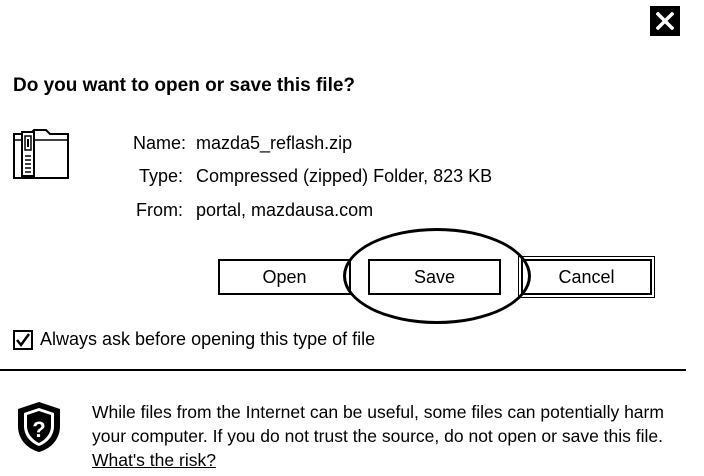 Image resolution: width=704 pixels, height=476 pixels. Describe the element at coordinates (343, 370) in the screenshot. I see `divider` at that location.